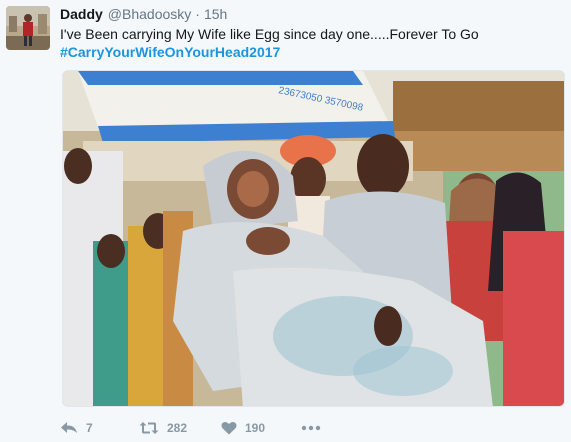 Image resolution: width=571 pixels, height=442 pixels. What do you see at coordinates (99, 428) in the screenshot?
I see `reply-button: 7` at bounding box center [99, 428].